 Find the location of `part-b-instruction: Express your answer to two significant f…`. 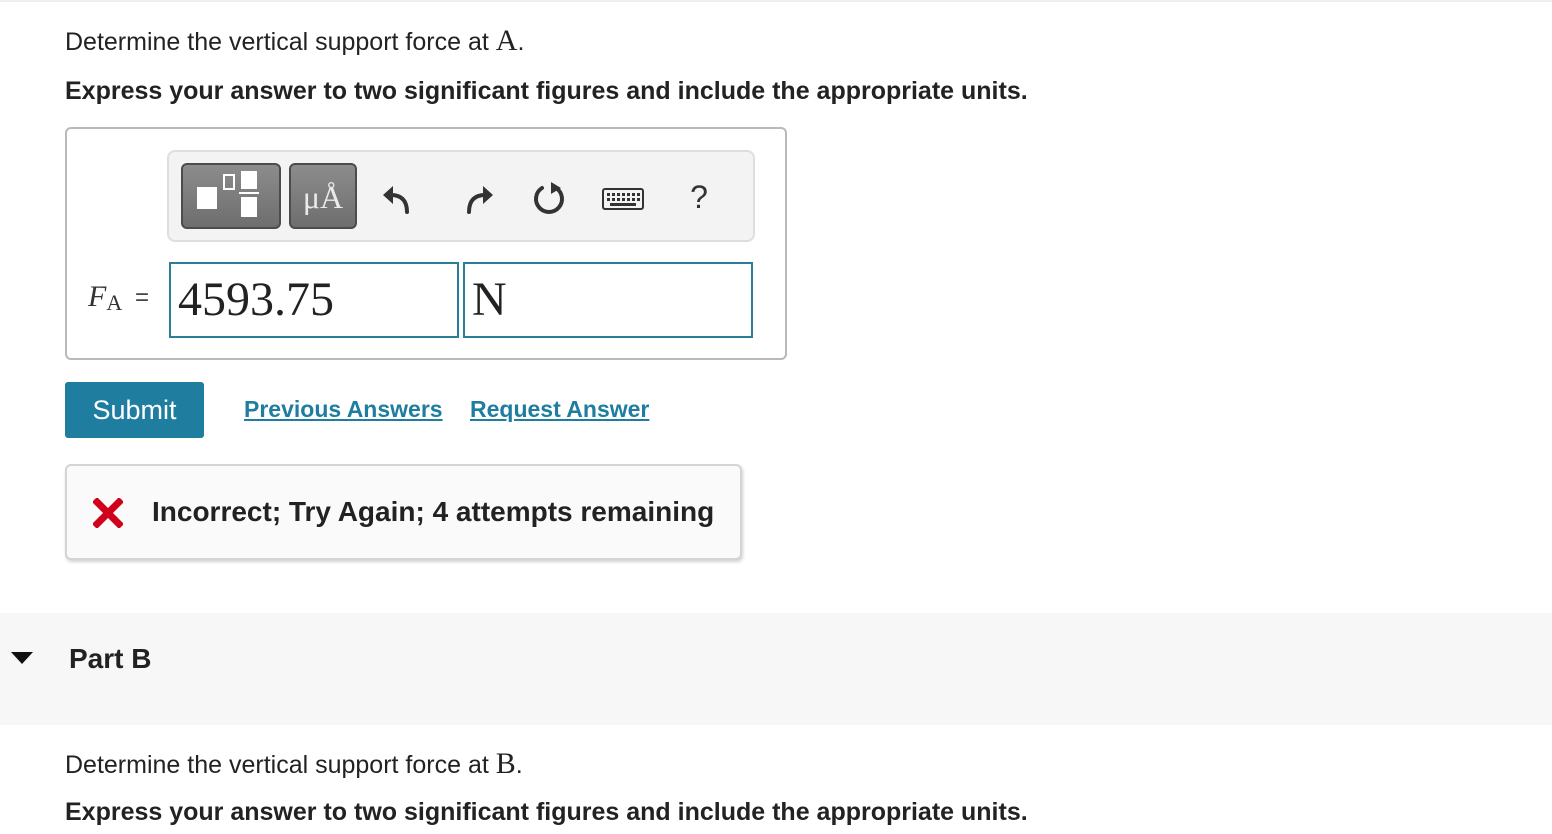

part-b-instruction: Express your answer to two significant f… is located at coordinates (546, 812).